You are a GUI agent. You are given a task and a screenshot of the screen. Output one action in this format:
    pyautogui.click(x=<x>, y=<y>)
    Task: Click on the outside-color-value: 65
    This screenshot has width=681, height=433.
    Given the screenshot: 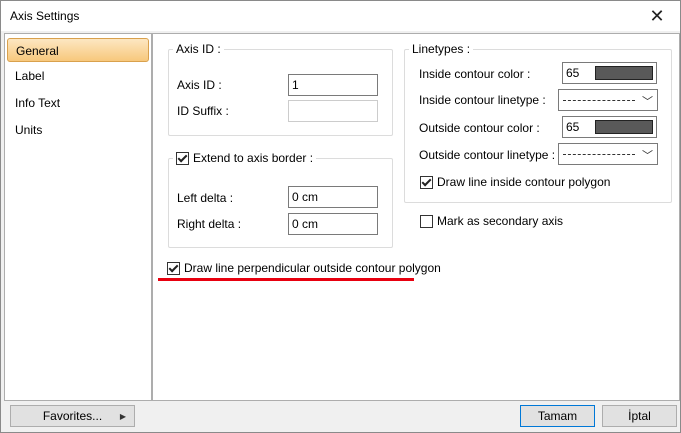 What is the action you would take?
    pyautogui.click(x=573, y=127)
    